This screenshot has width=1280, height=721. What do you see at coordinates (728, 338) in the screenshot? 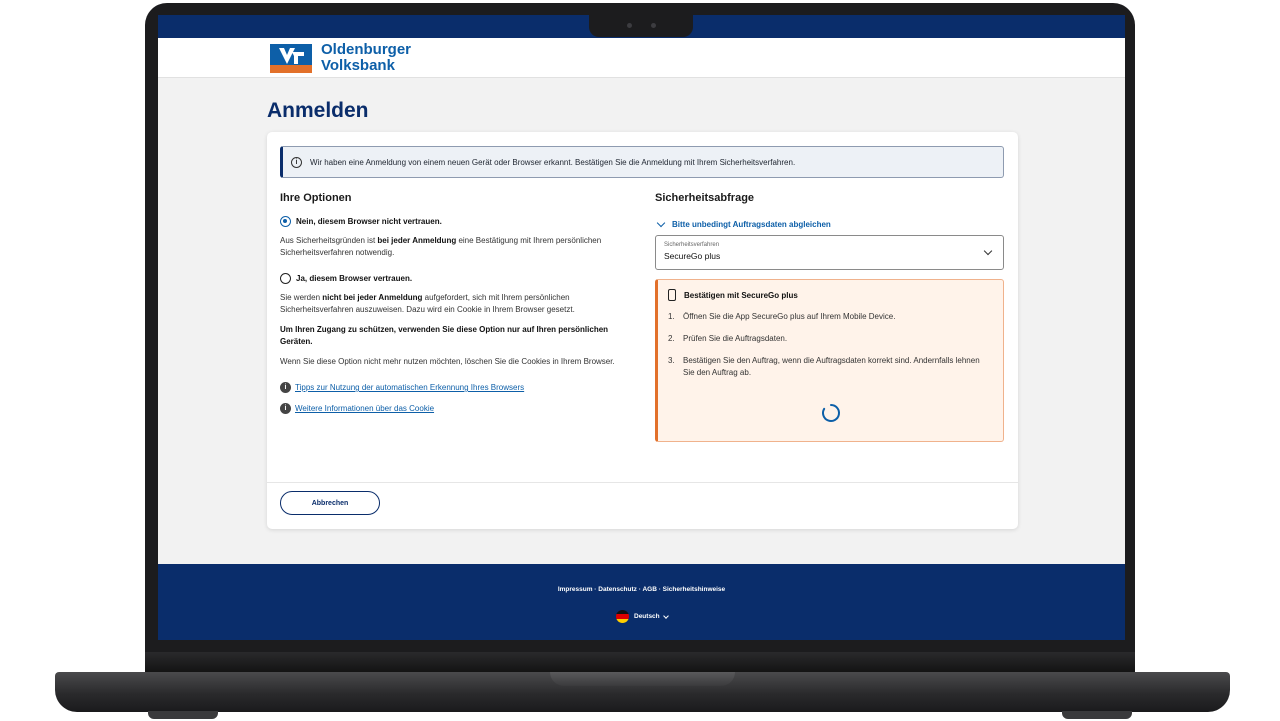
I see `step-item: 2. Prüfen Sie die Auftragsdaten.` at bounding box center [728, 338].